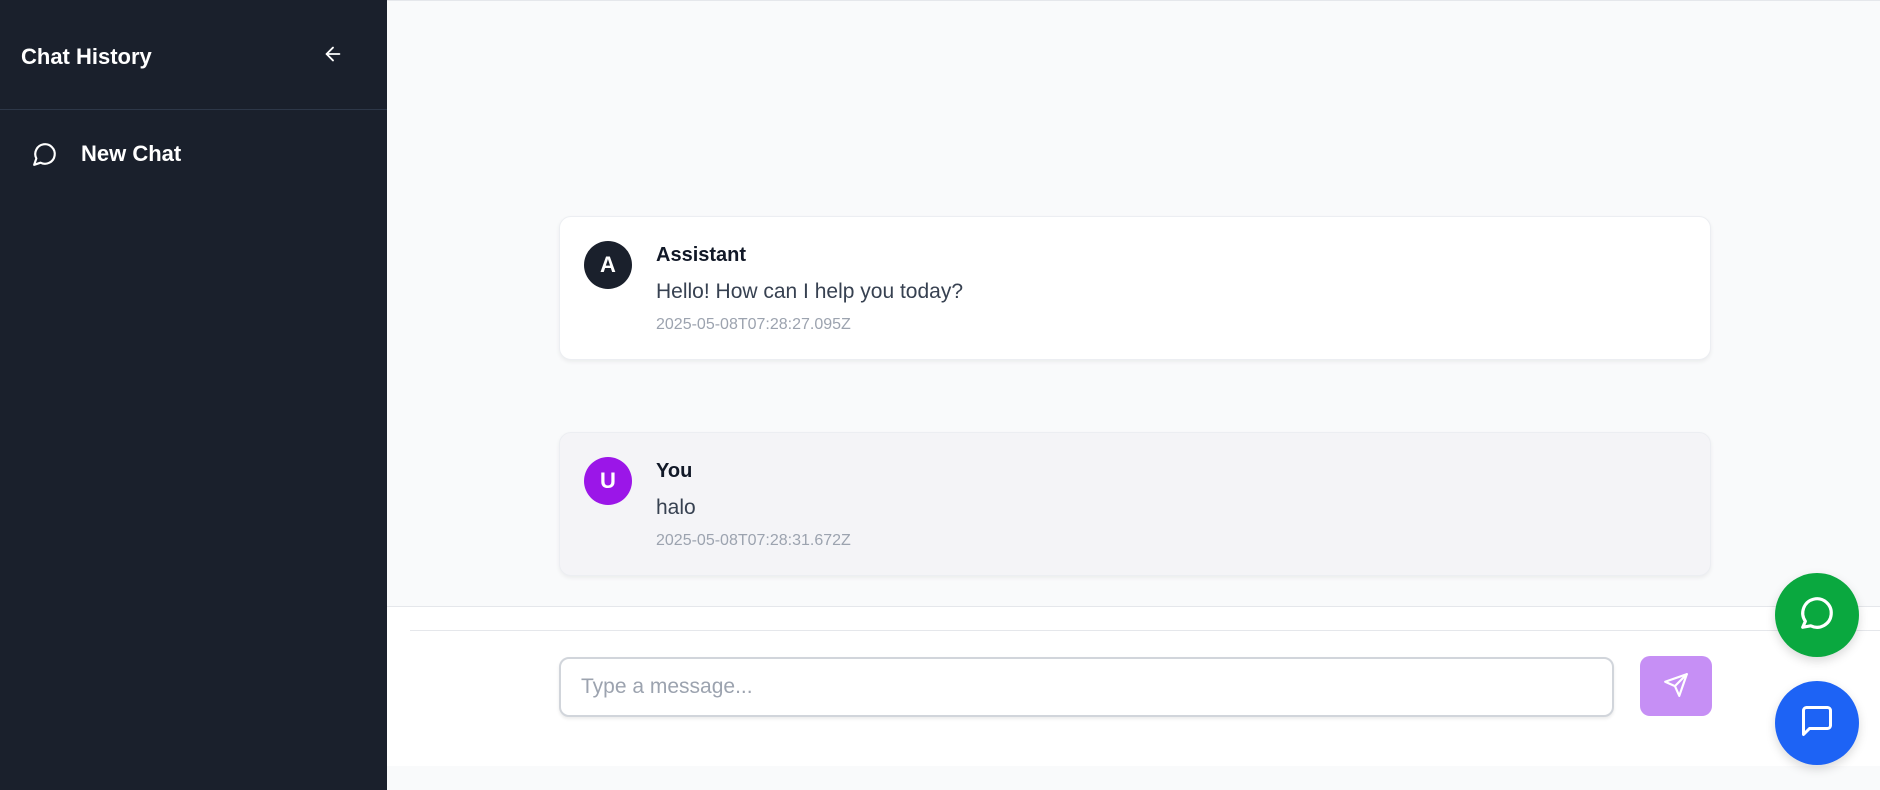 The width and height of the screenshot is (1880, 790). What do you see at coordinates (753, 324) in the screenshot?
I see `message-timestamp: 2025-05-08T07:28:27.095Z` at bounding box center [753, 324].